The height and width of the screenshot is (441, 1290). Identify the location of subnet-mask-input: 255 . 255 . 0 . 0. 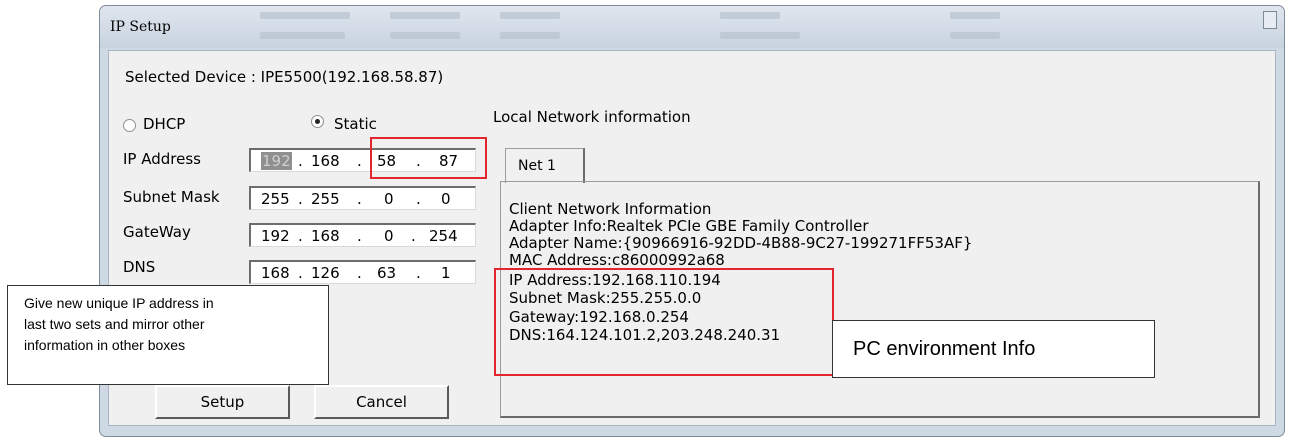
(362, 198).